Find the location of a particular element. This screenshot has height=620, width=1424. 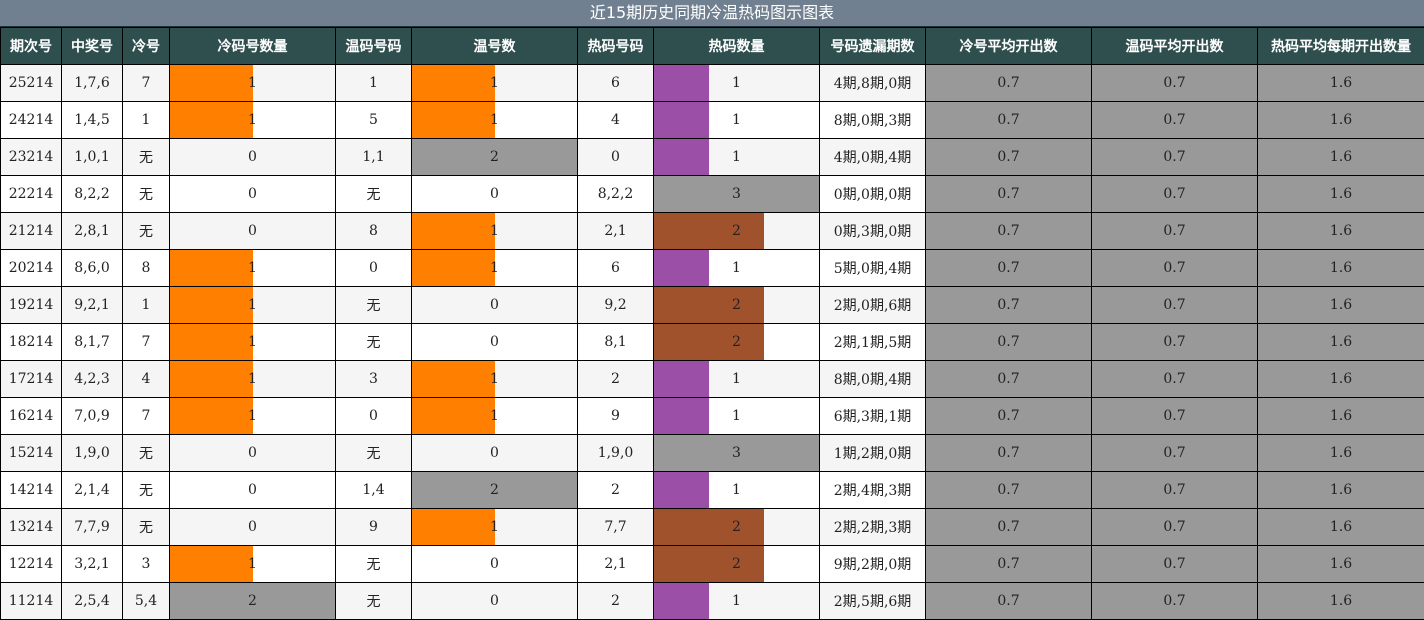

cold-count-cell: 0 is located at coordinates (252, 231).